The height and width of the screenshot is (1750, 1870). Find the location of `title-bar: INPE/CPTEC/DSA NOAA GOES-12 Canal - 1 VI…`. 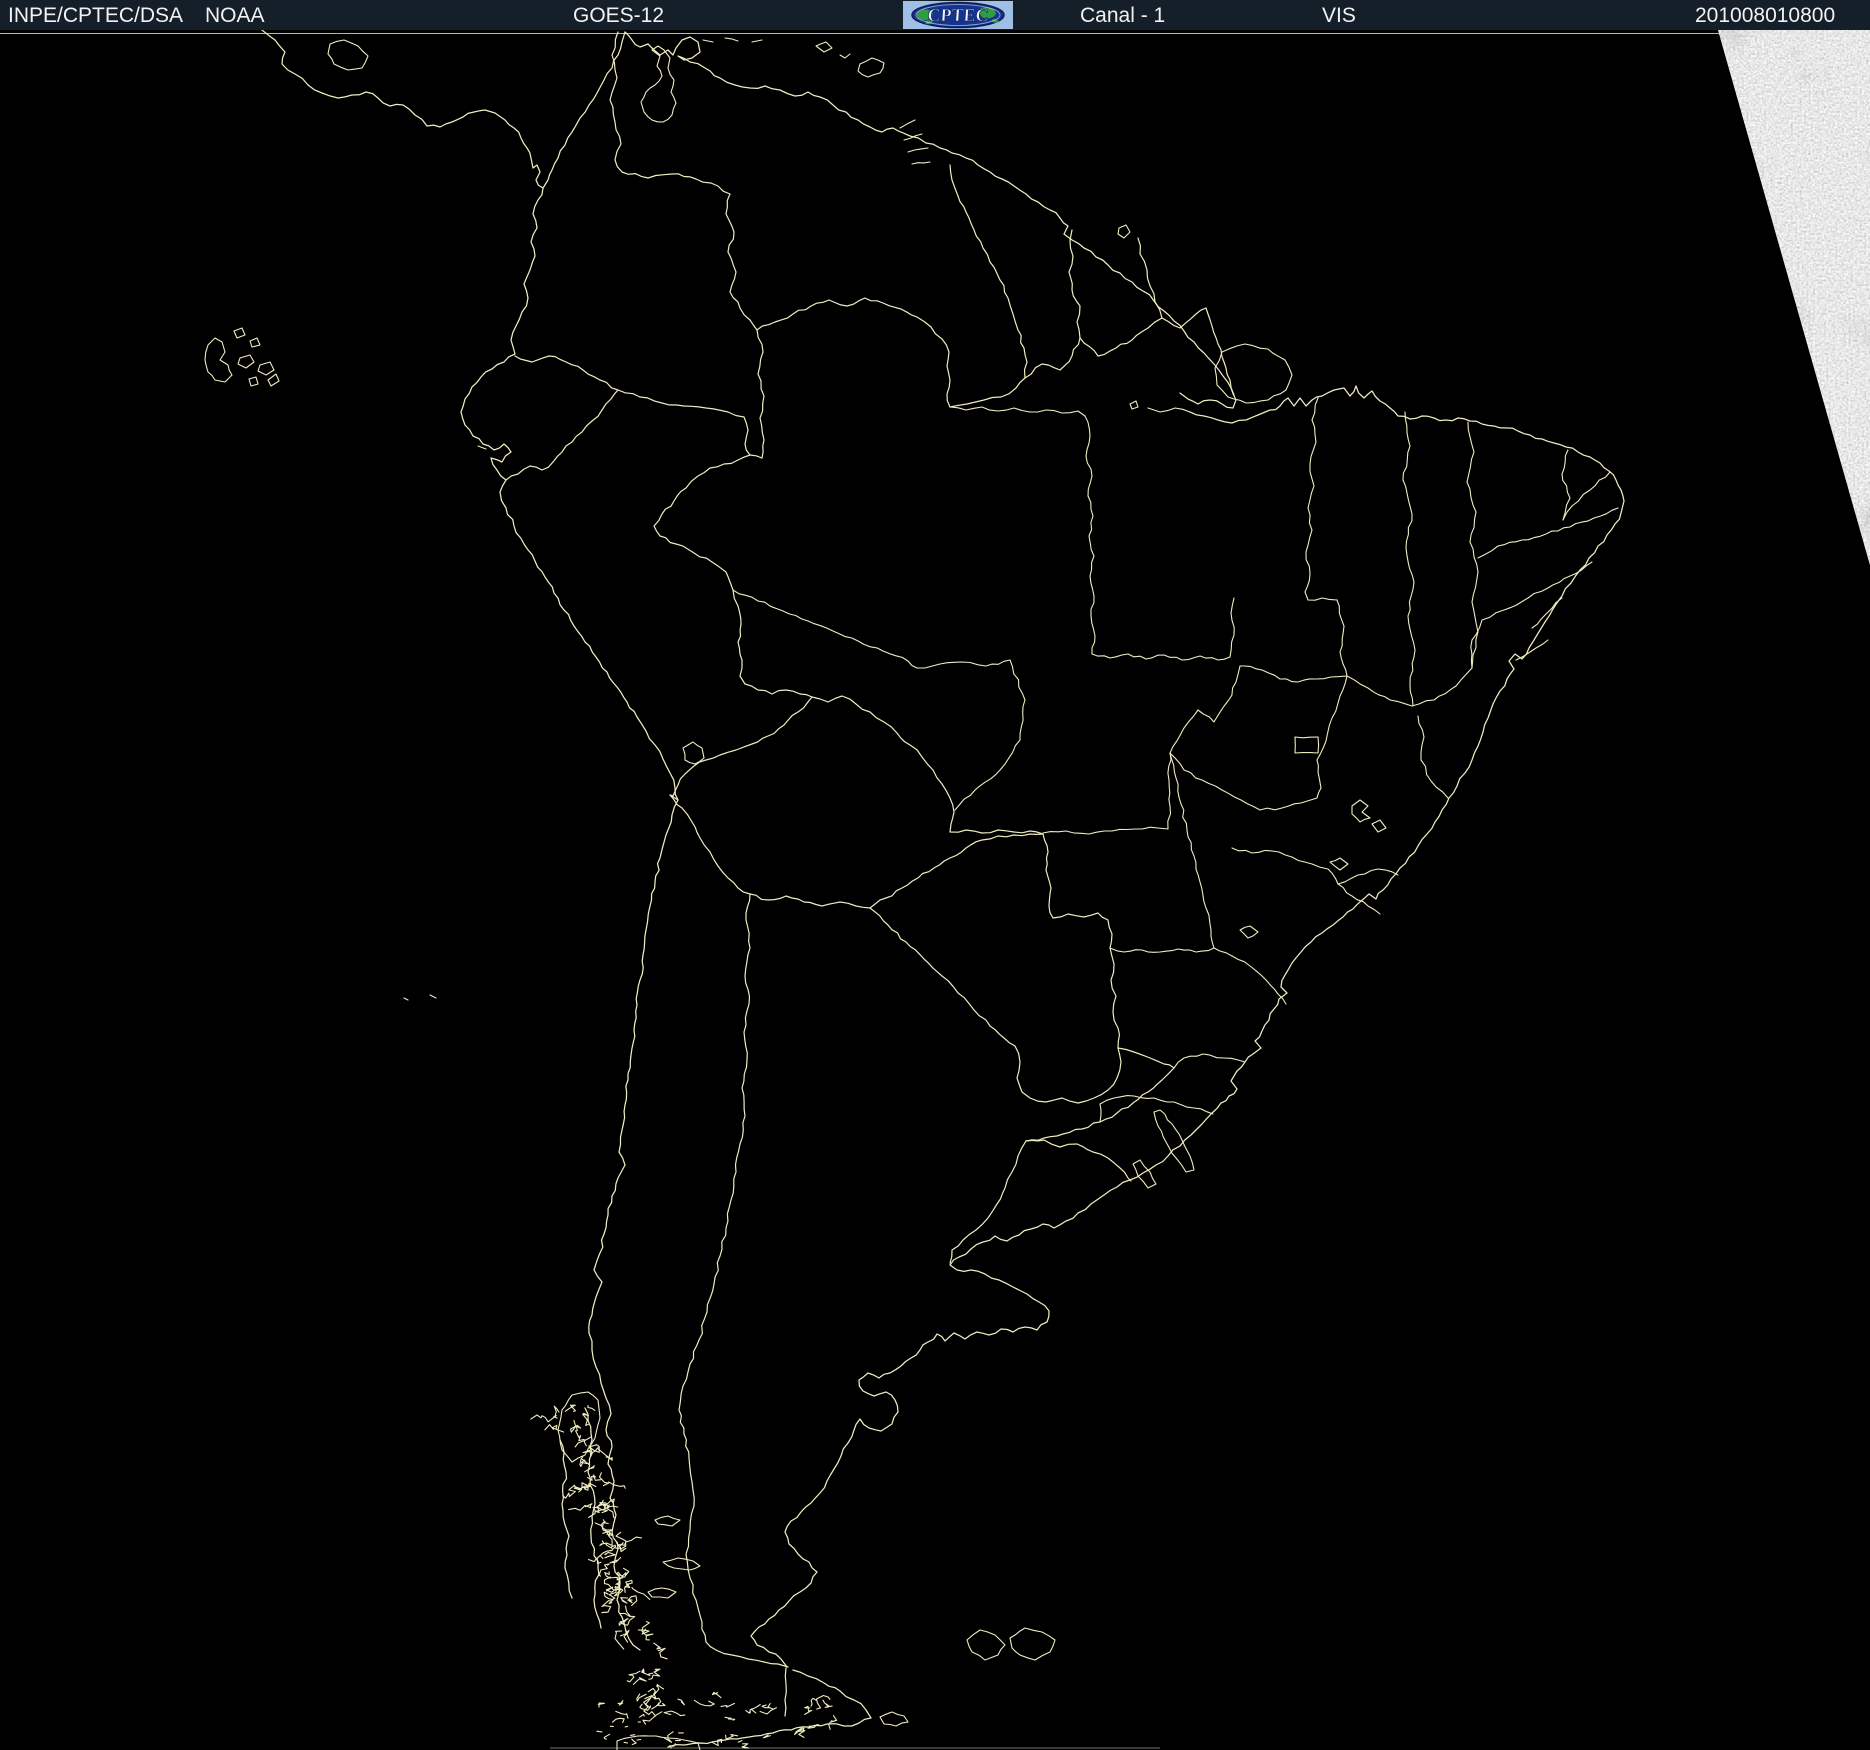

title-bar: INPE/CPTEC/DSA NOAA GOES-12 Canal - 1 VI… is located at coordinates (935, 15).